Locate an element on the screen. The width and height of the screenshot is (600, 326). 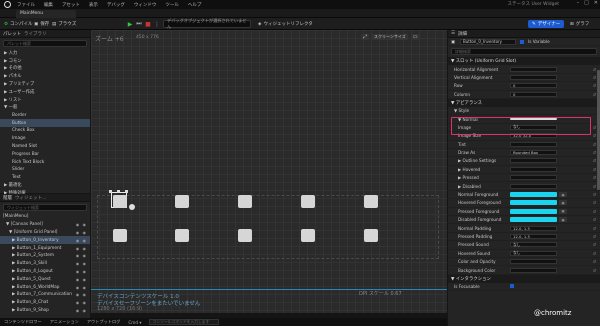
palette-item: Text is located at coordinates (45, 178).